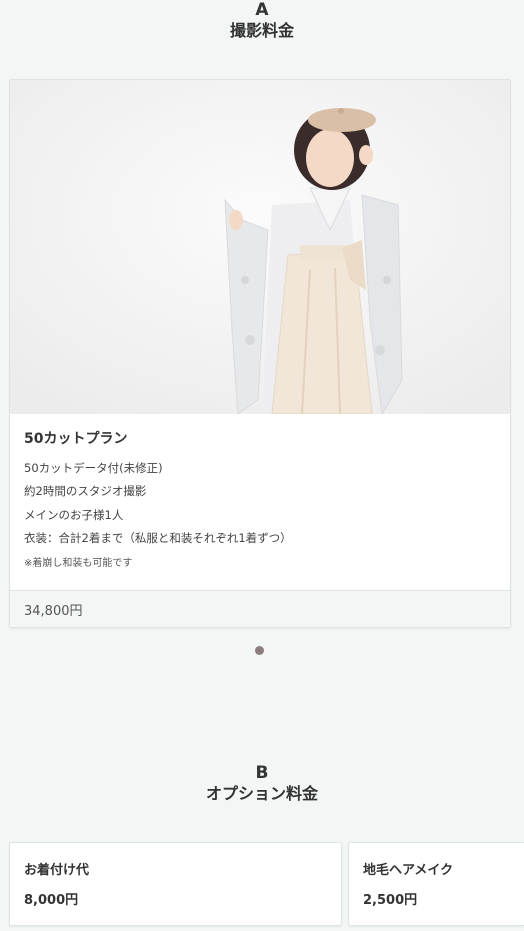  Describe the element at coordinates (408, 870) in the screenshot. I see `option-name: 地毛ヘアメイク` at that location.